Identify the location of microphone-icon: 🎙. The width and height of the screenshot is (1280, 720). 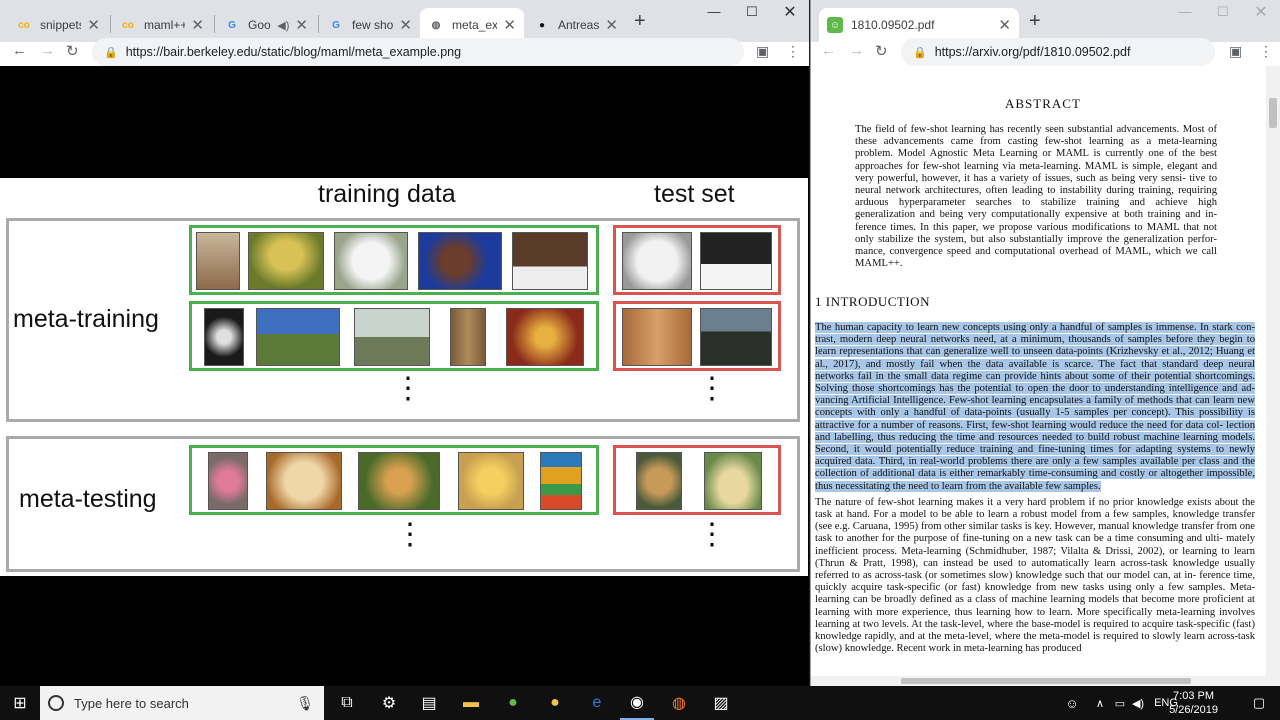
(305, 703).